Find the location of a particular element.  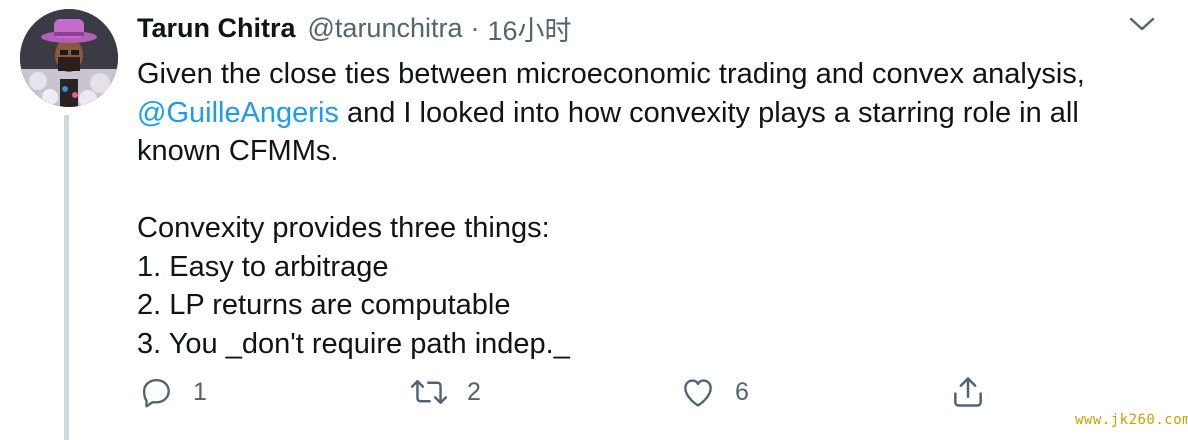

retweet-count: 2 is located at coordinates (474, 391).